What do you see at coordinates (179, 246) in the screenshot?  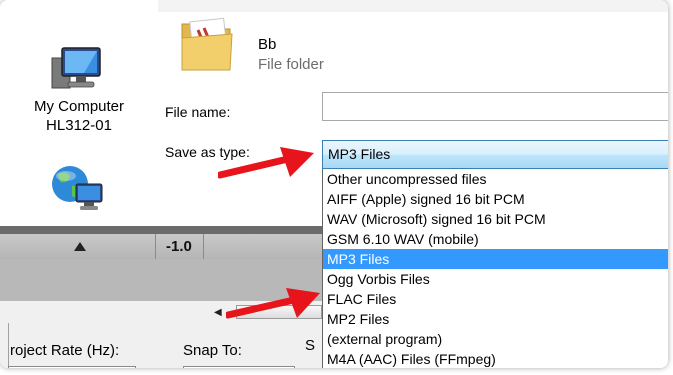 I see `ruler-tick-label: -1.0` at bounding box center [179, 246].